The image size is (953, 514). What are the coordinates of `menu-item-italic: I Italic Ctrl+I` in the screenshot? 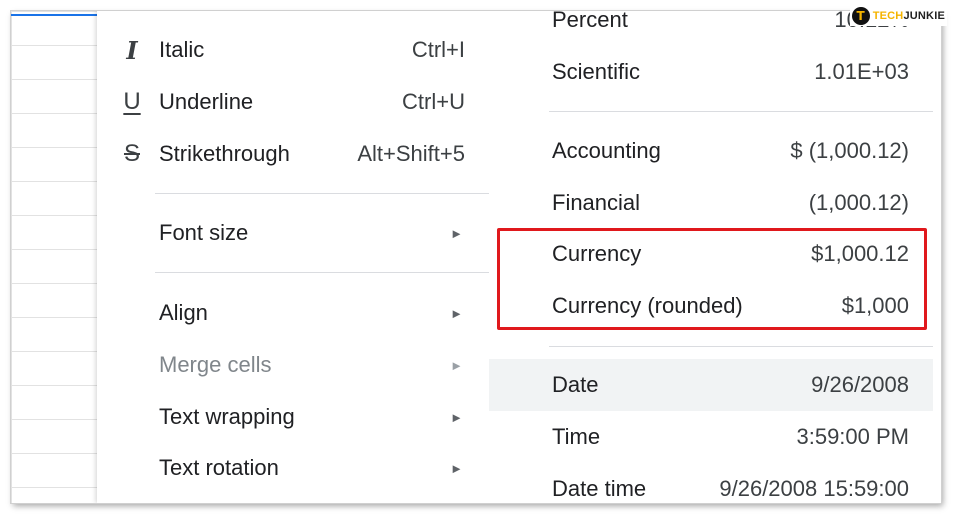 It's located at (293, 50).